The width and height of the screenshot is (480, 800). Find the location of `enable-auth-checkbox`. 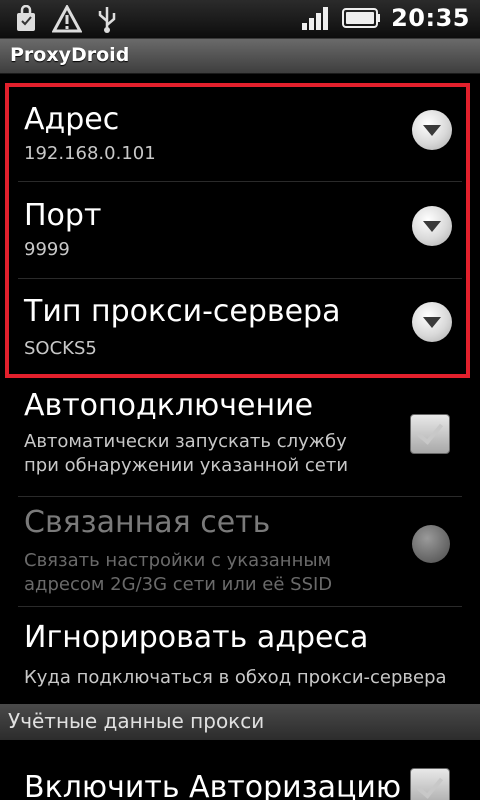

enable-auth-checkbox is located at coordinates (430, 784).